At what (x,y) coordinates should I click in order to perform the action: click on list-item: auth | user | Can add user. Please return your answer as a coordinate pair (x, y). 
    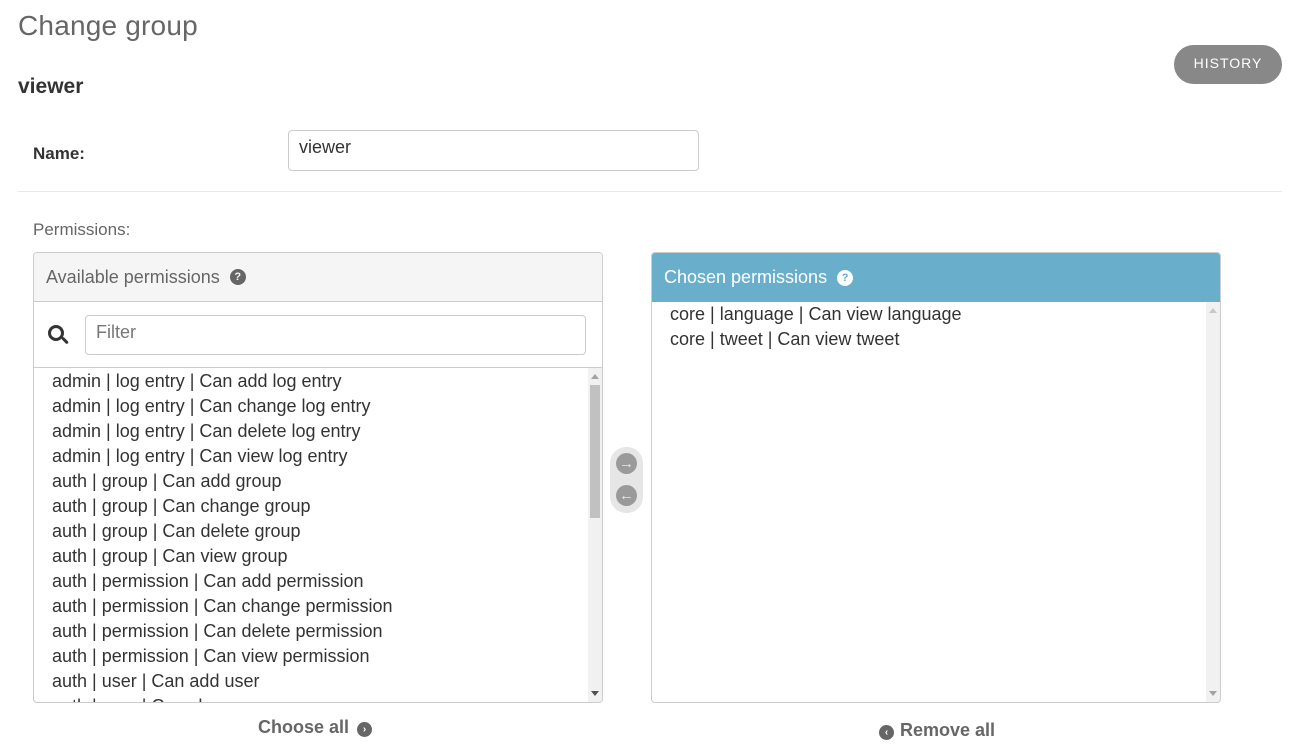
    Looking at the image, I should click on (327, 681).